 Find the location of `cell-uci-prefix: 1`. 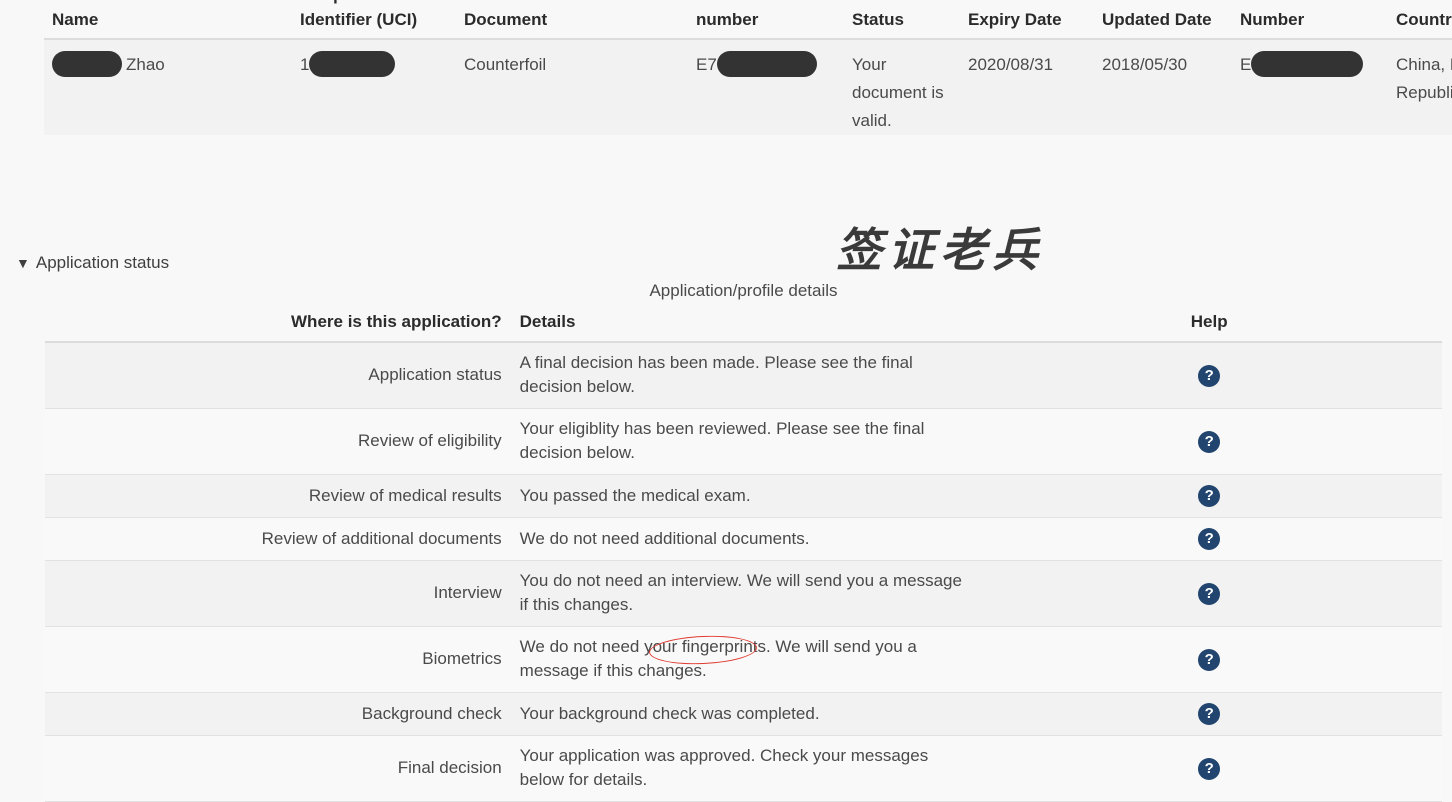

cell-uci-prefix: 1 is located at coordinates (305, 64).